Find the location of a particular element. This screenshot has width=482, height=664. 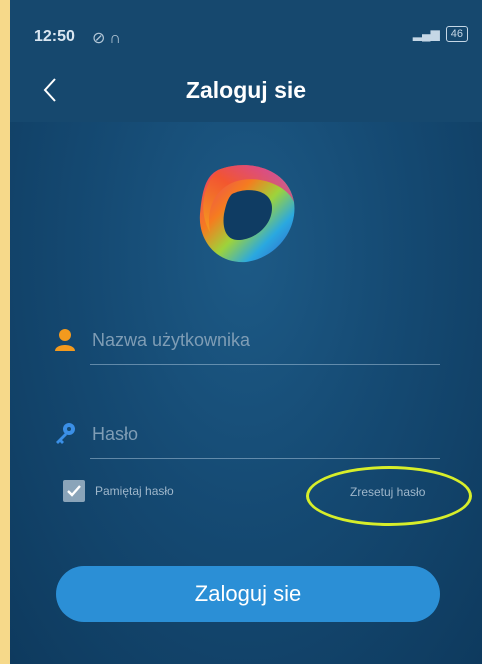

password-input is located at coordinates (262, 434).